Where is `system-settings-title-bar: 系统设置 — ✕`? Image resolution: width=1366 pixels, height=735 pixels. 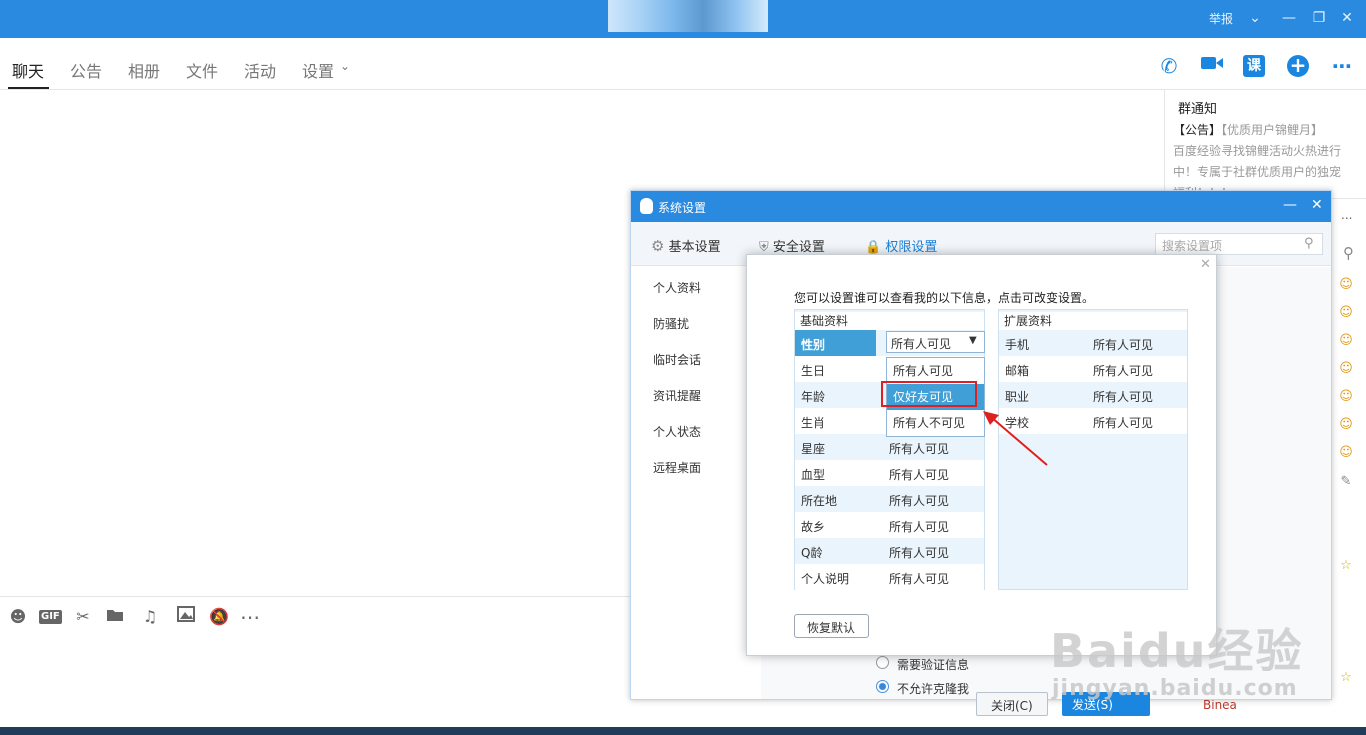 system-settings-title-bar: 系统设置 — ✕ is located at coordinates (981, 206).